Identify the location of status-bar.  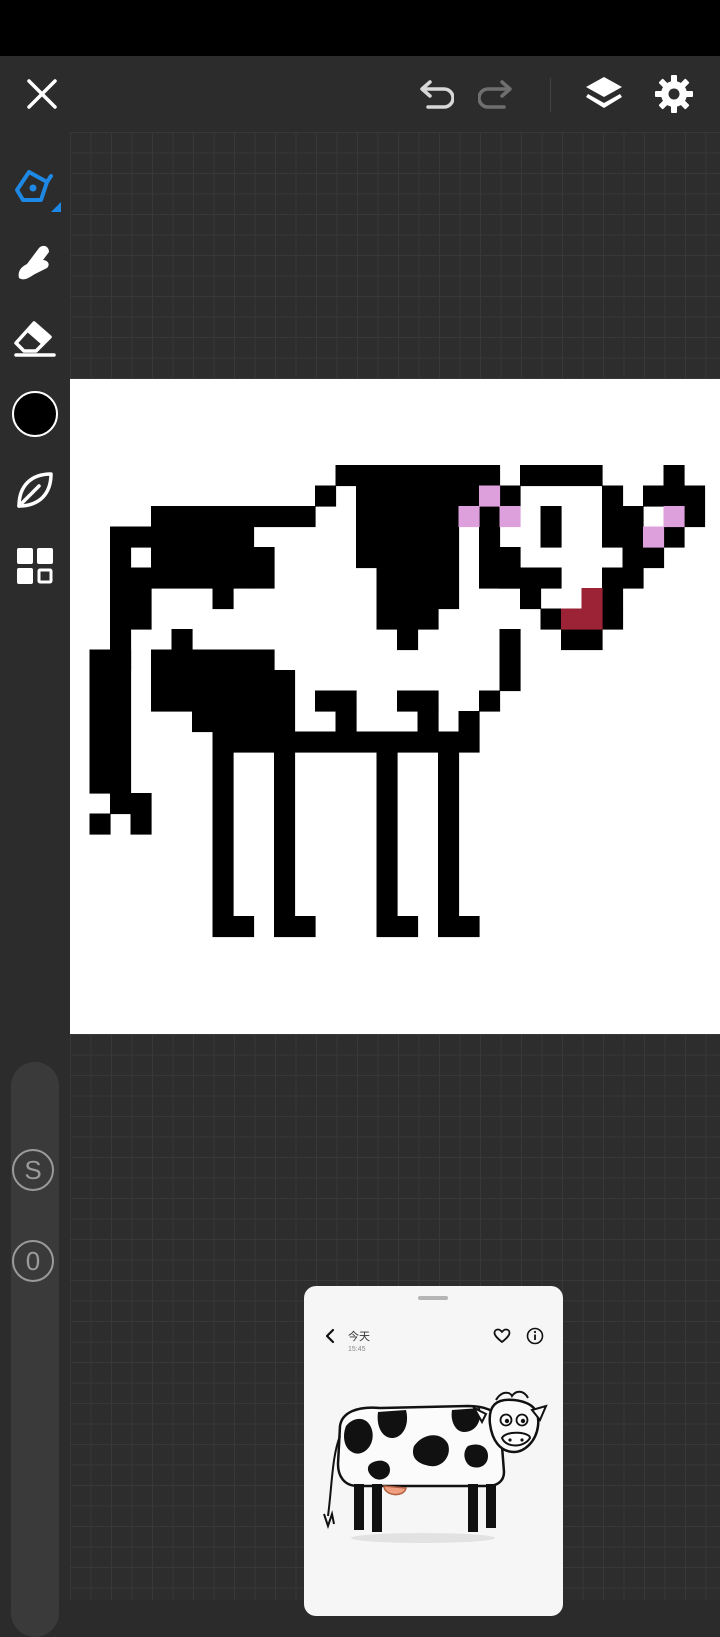
(360, 28).